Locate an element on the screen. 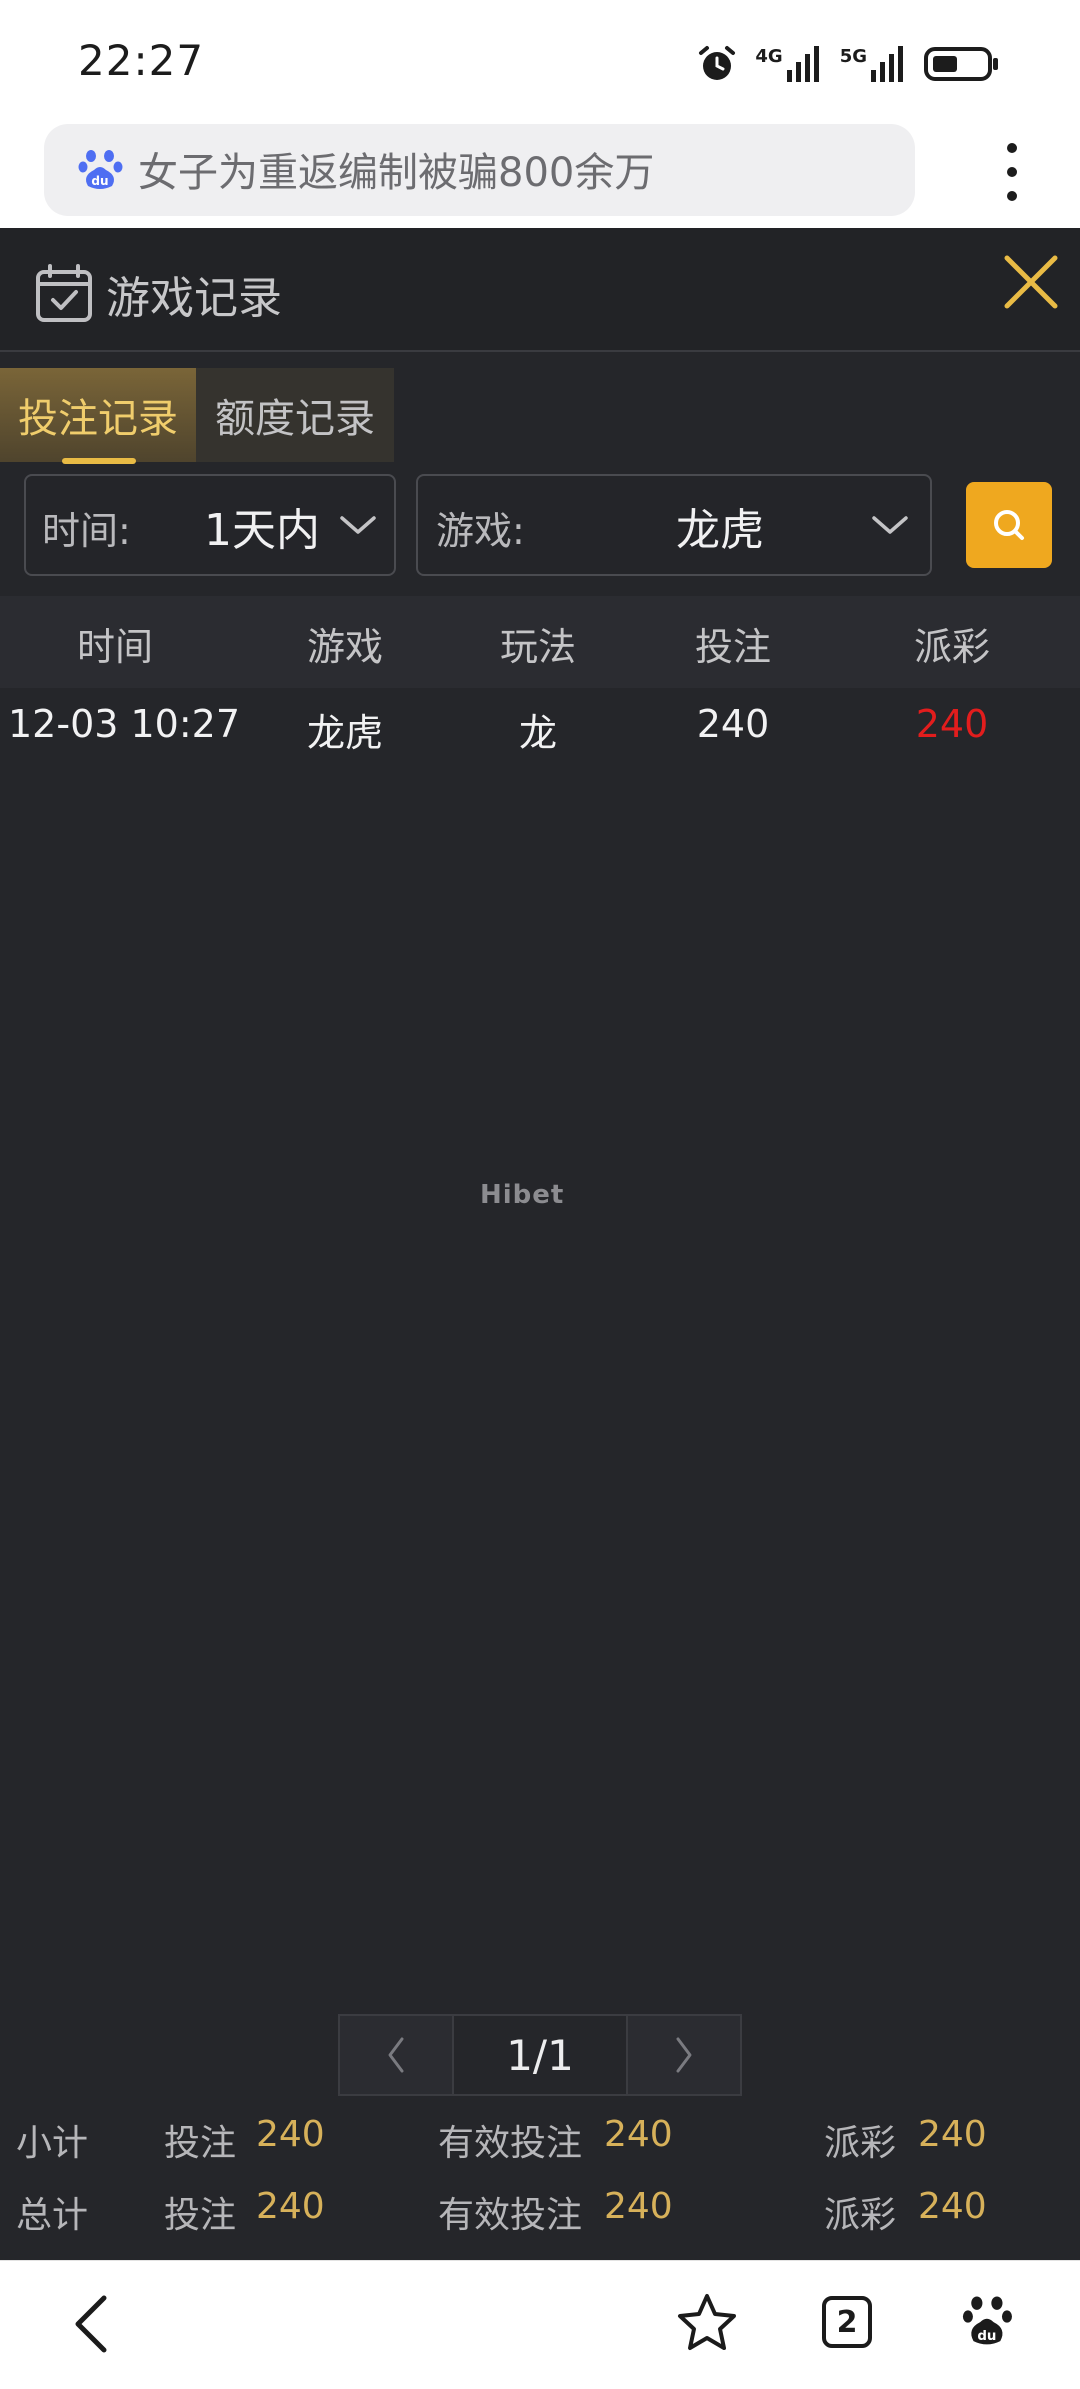 This screenshot has height=2389, width=1080. tab-active-indicator is located at coordinates (99, 461).